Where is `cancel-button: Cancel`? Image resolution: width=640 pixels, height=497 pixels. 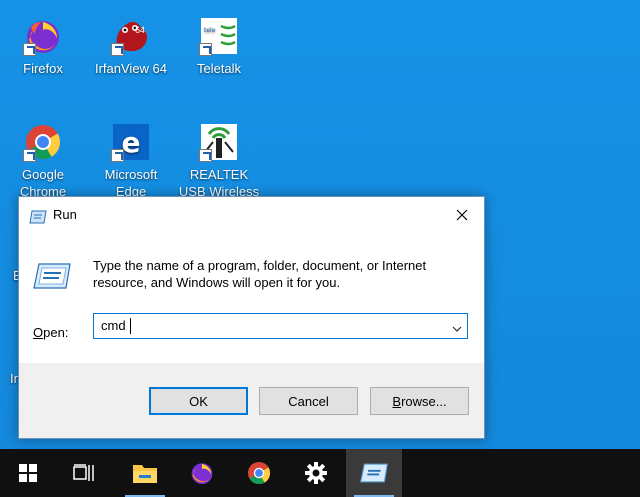
cancel-button: Cancel is located at coordinates (308, 401).